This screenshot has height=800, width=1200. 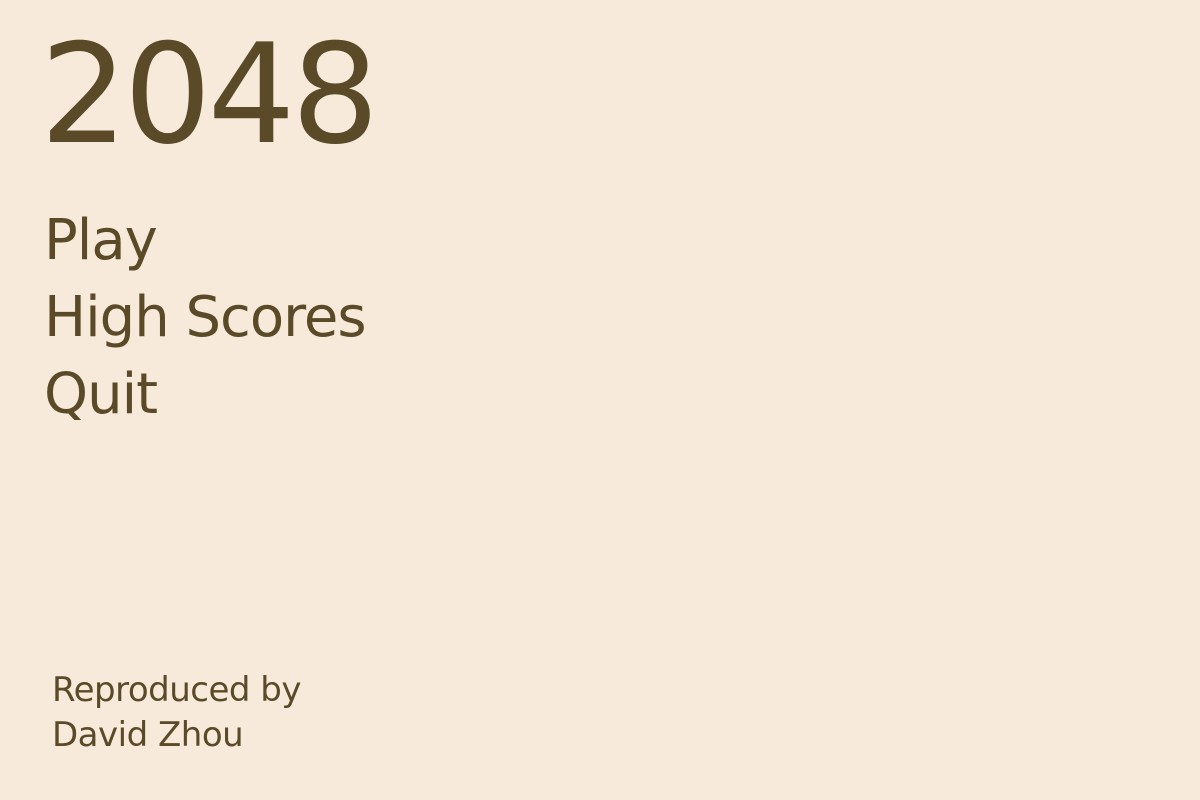 I want to click on menu-item-high-scores: High Scores, so click(x=205, y=317).